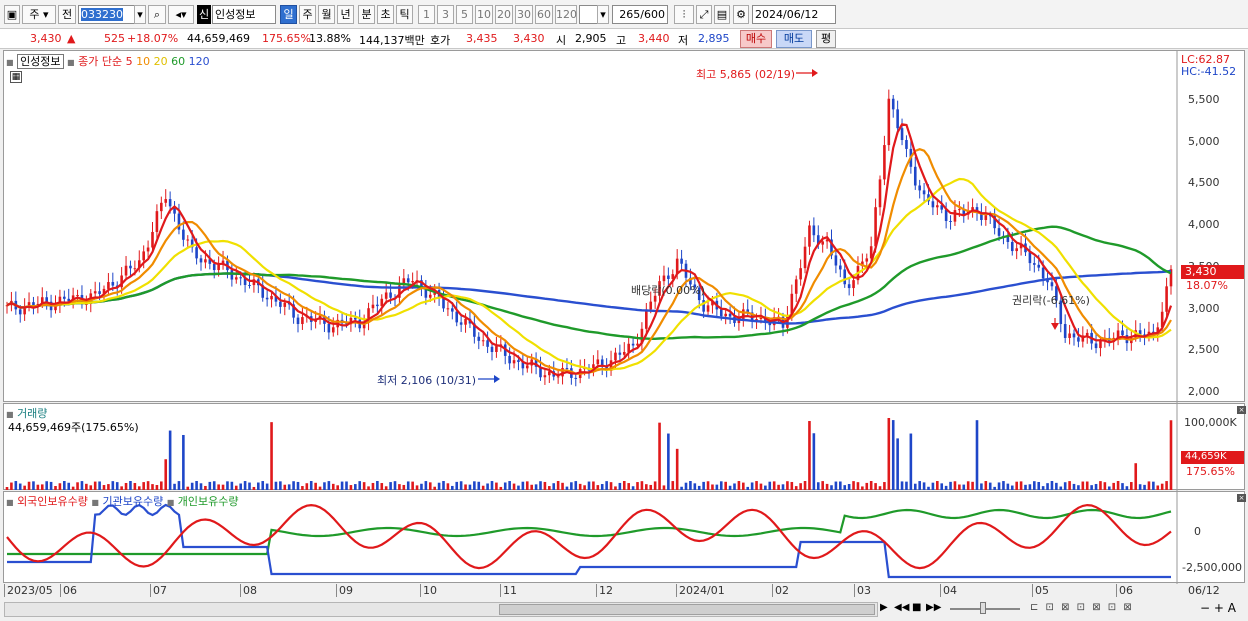 This screenshot has width=1248, height=621. Describe the element at coordinates (704, 14) in the screenshot. I see `draw-tool-icon: ⤢` at that location.